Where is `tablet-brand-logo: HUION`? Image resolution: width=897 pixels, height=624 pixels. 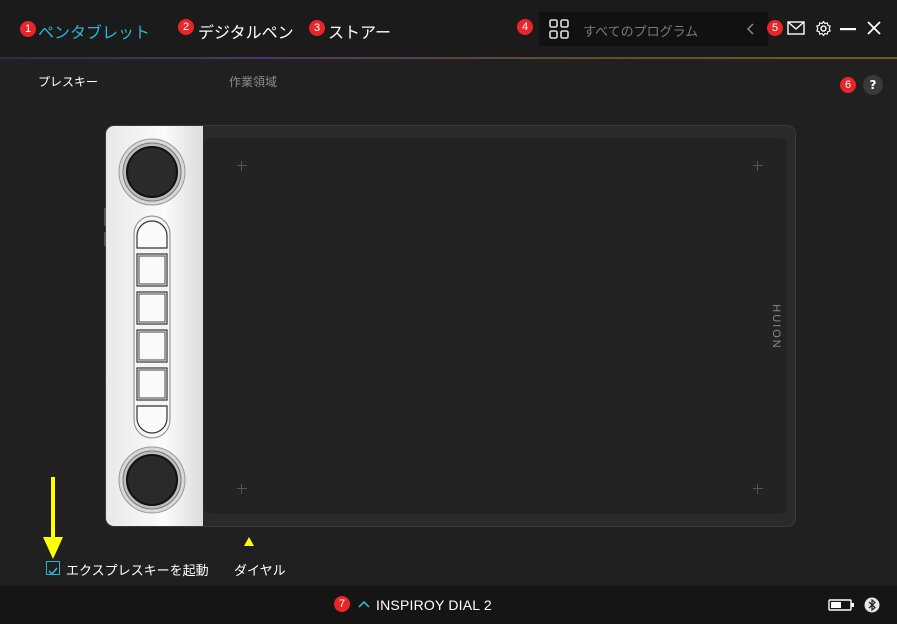
tablet-brand-logo: HUION is located at coordinates (776, 327).